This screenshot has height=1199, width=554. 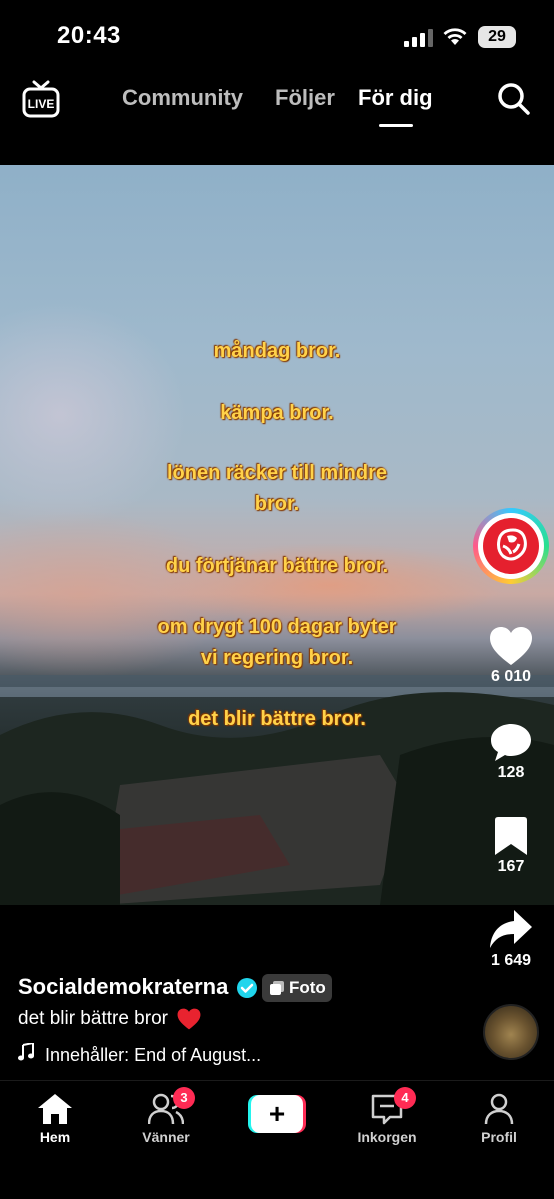 What do you see at coordinates (511, 772) in the screenshot?
I see `comment-count: 128` at bounding box center [511, 772].